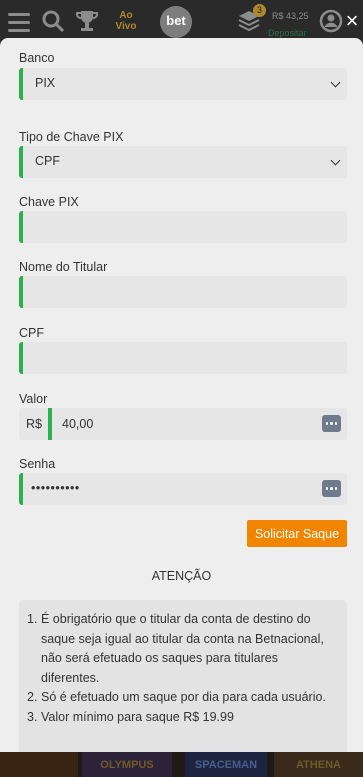  Describe the element at coordinates (71, 137) in the screenshot. I see `pix-key-type-label: Tipo de Chave PIX` at that location.